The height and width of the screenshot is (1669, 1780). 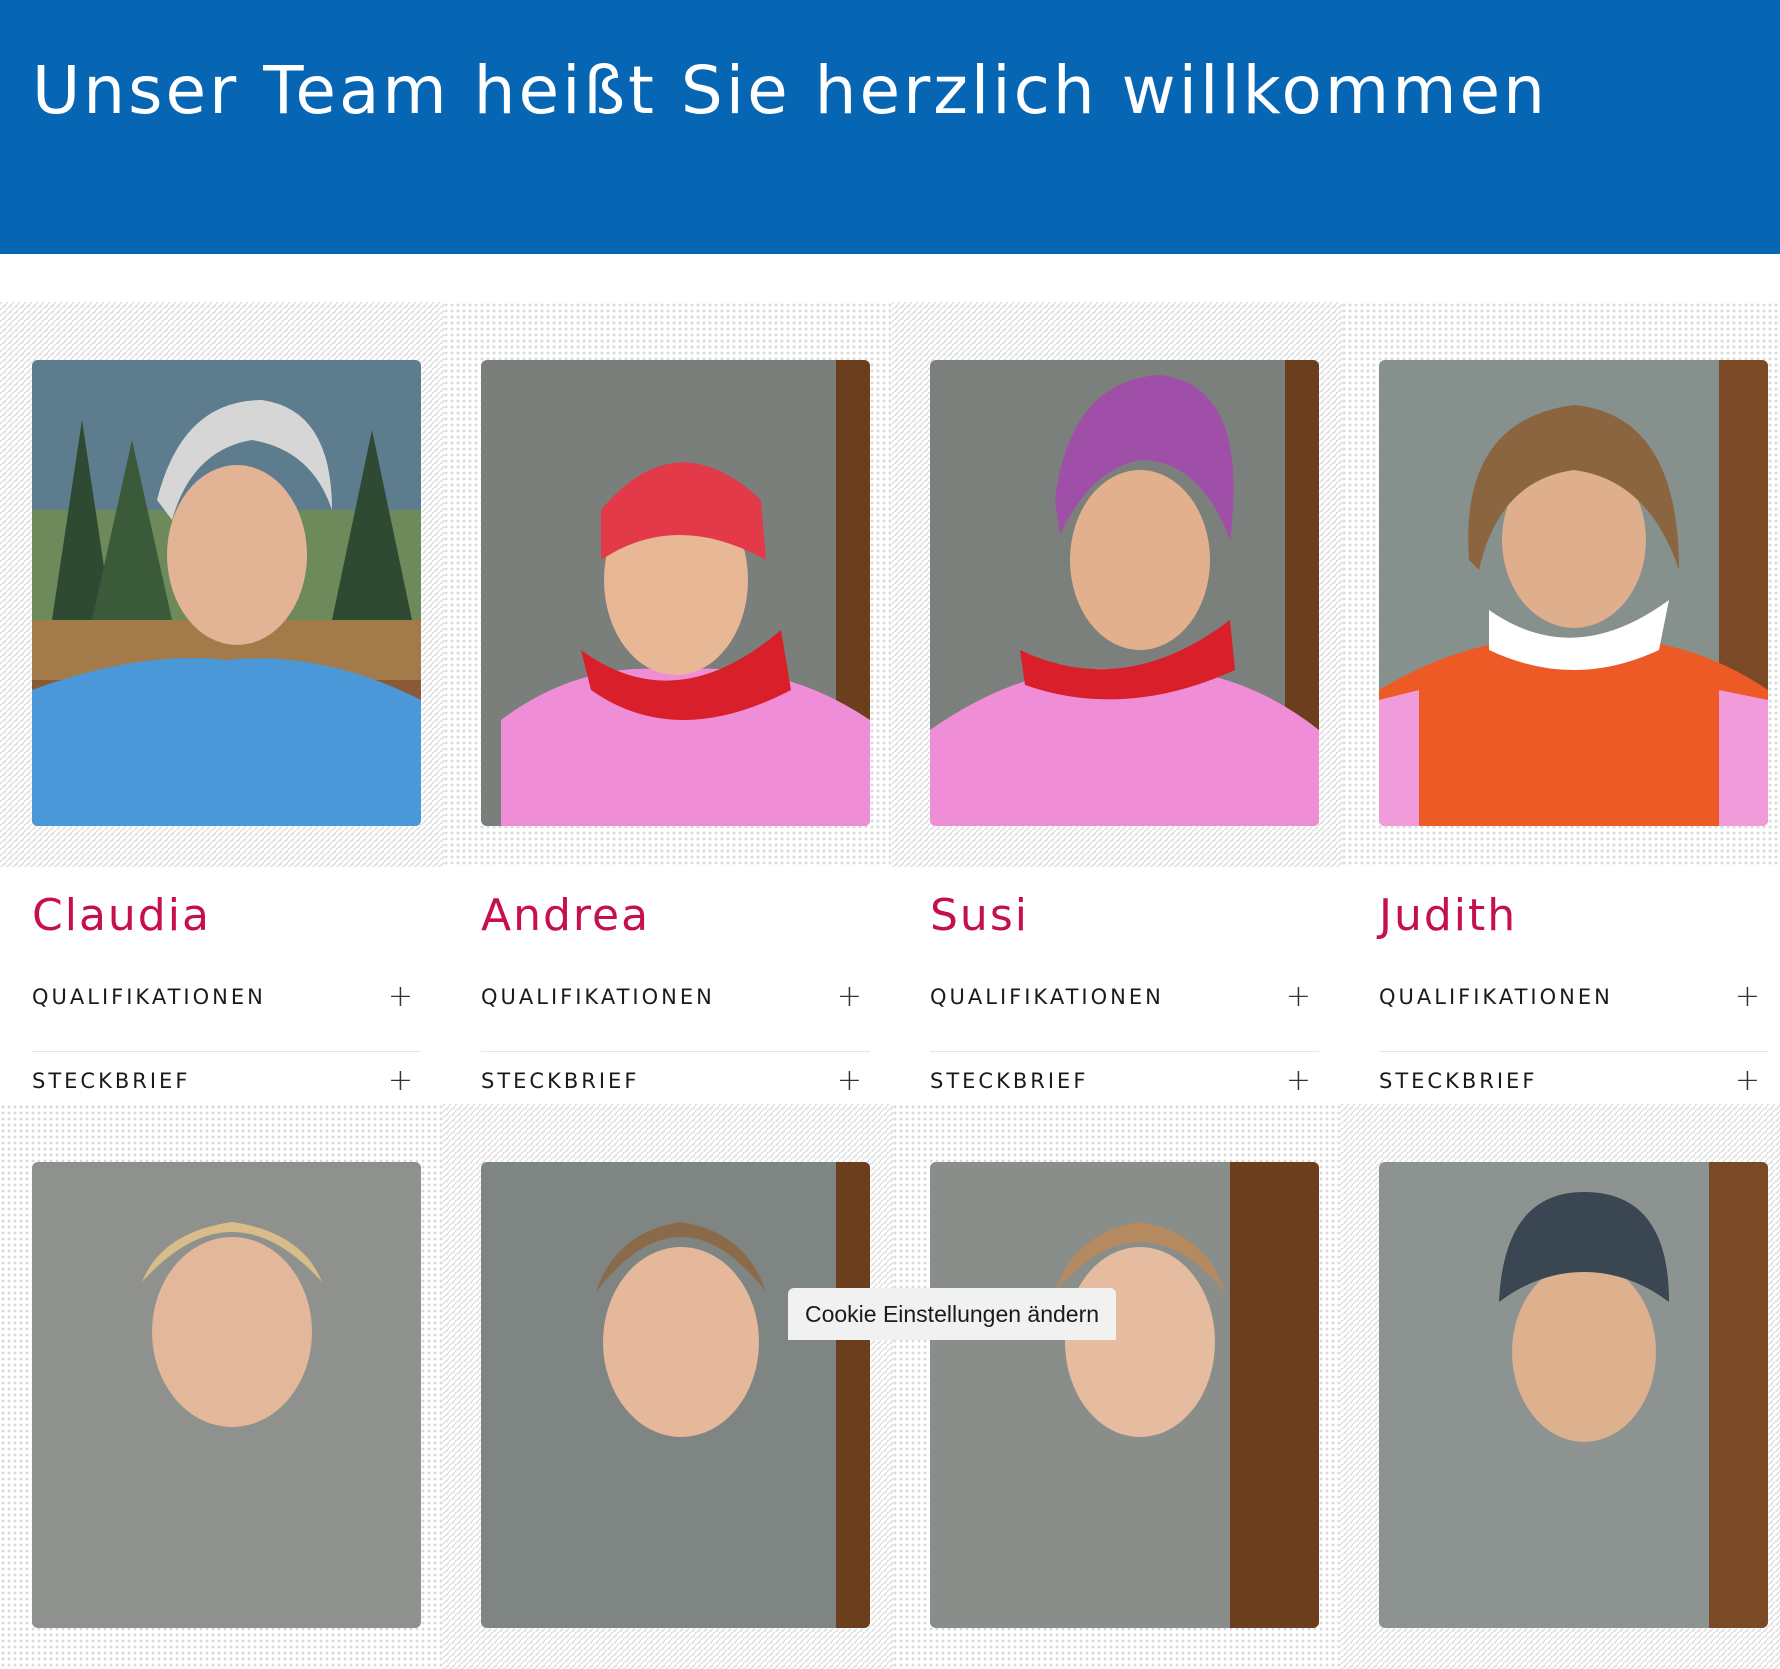 I want to click on team-photo-andrea, so click(x=675, y=593).